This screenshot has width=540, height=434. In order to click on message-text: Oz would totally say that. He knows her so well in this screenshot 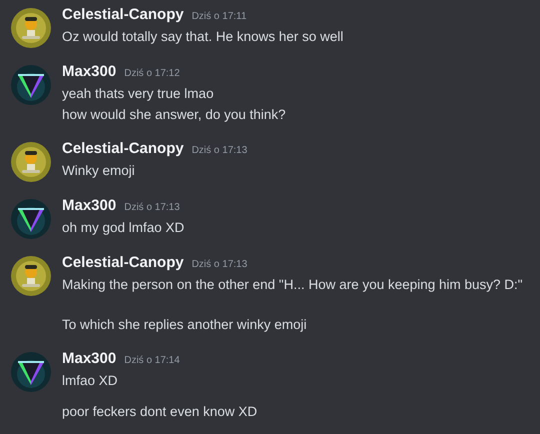, I will do `click(203, 37)`.